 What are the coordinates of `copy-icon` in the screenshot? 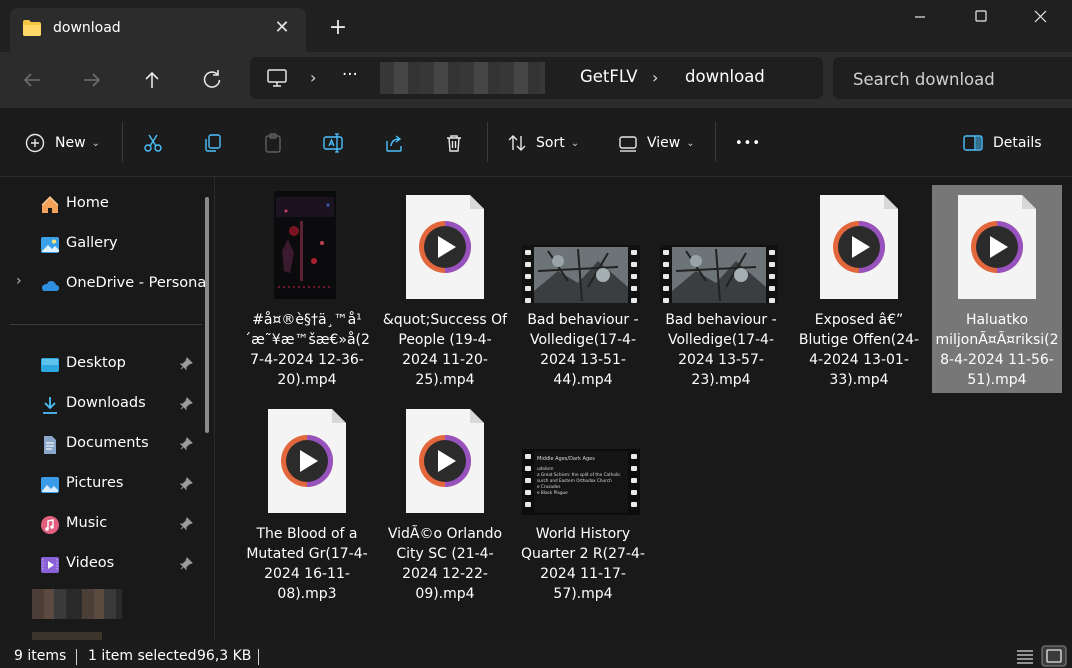 It's located at (213, 143).